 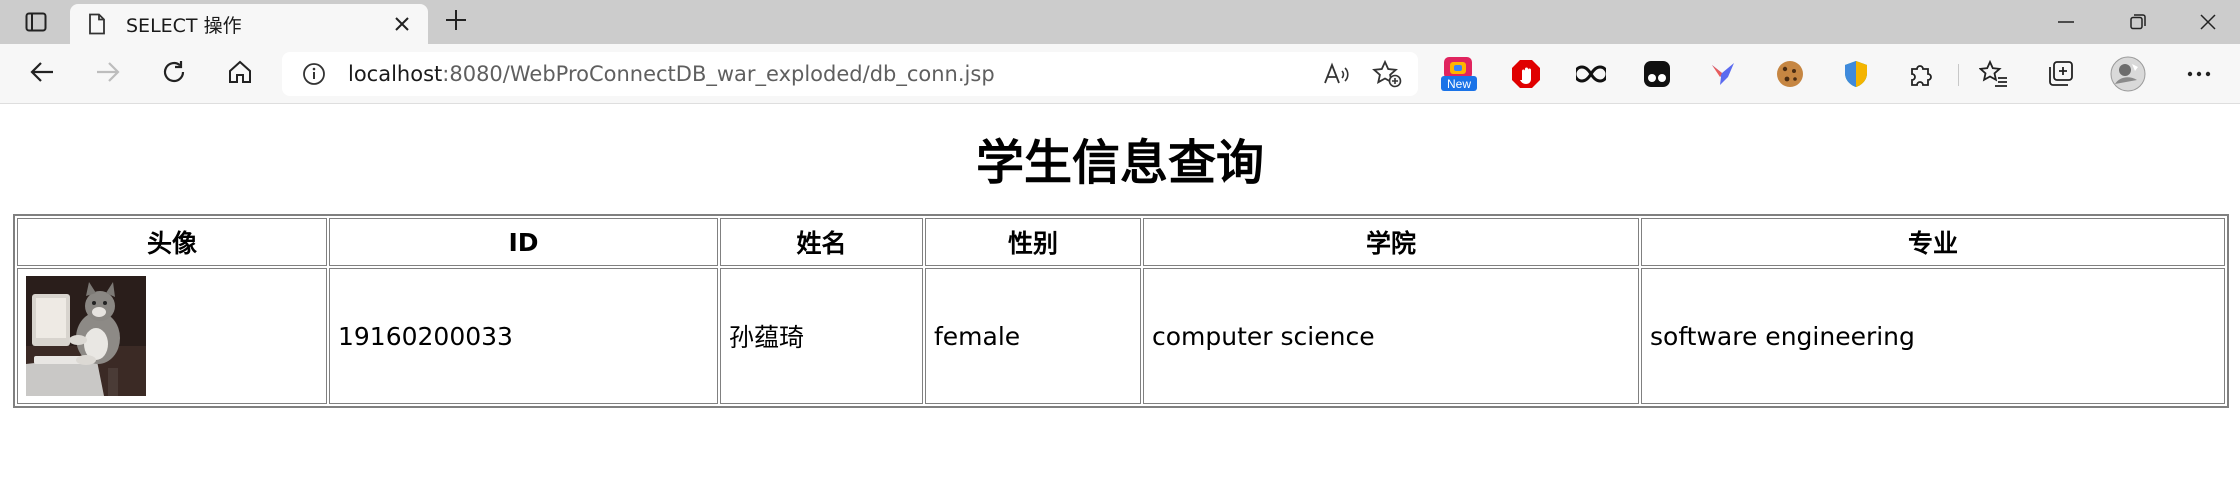 What do you see at coordinates (172, 336) in the screenshot?
I see `cell-avatar` at bounding box center [172, 336].